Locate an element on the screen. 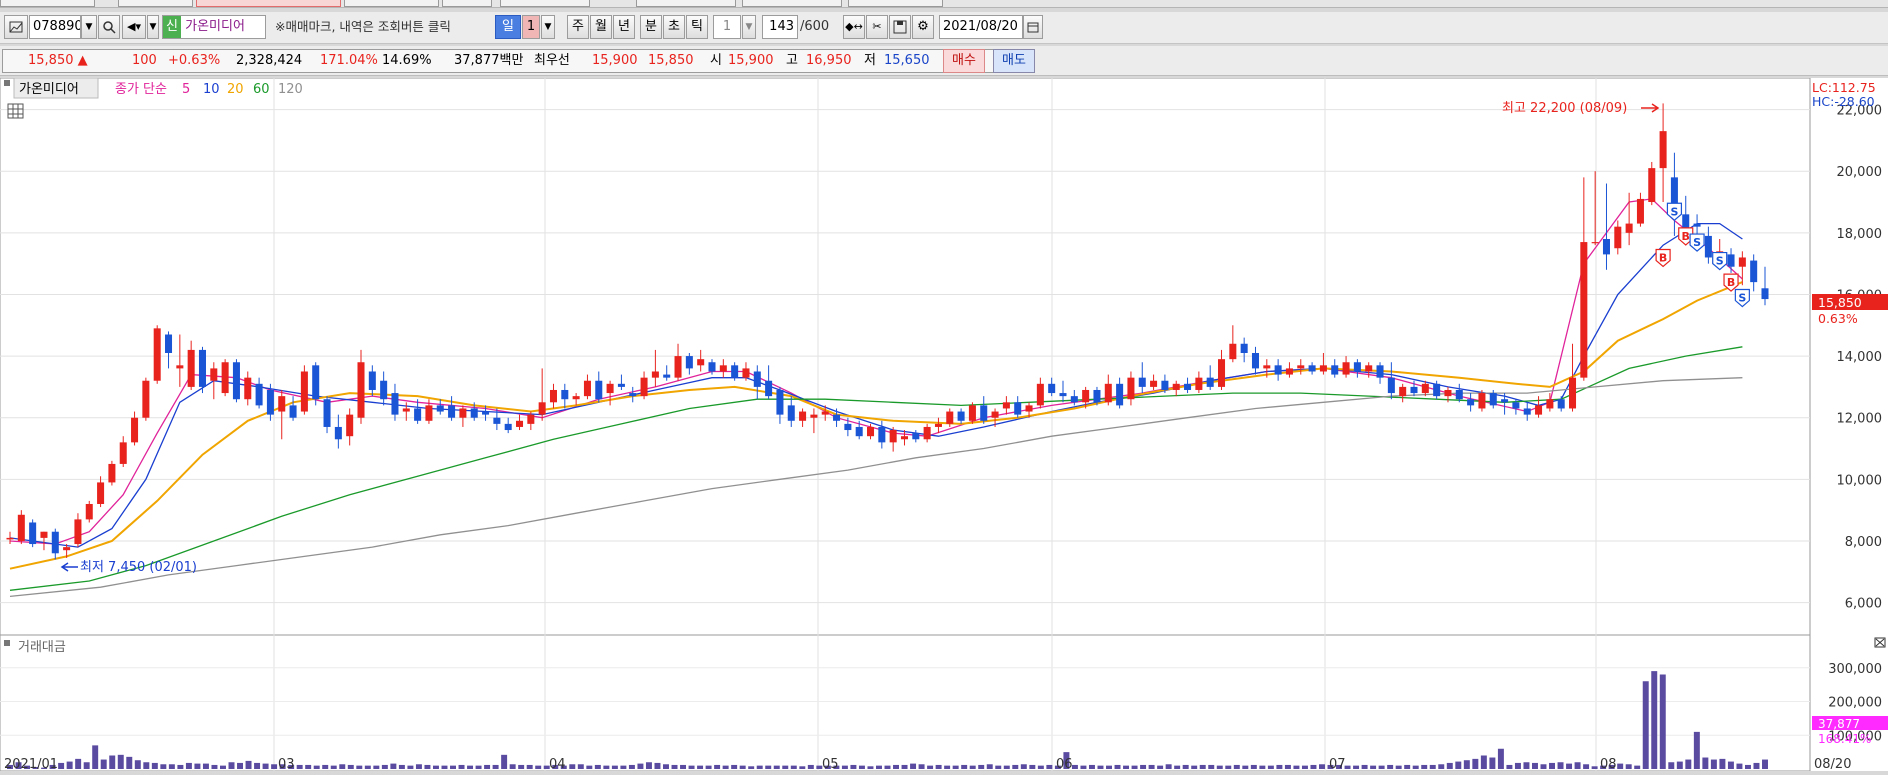 This screenshot has width=1888, height=775. calendar-icon is located at coordinates (1033, 27).